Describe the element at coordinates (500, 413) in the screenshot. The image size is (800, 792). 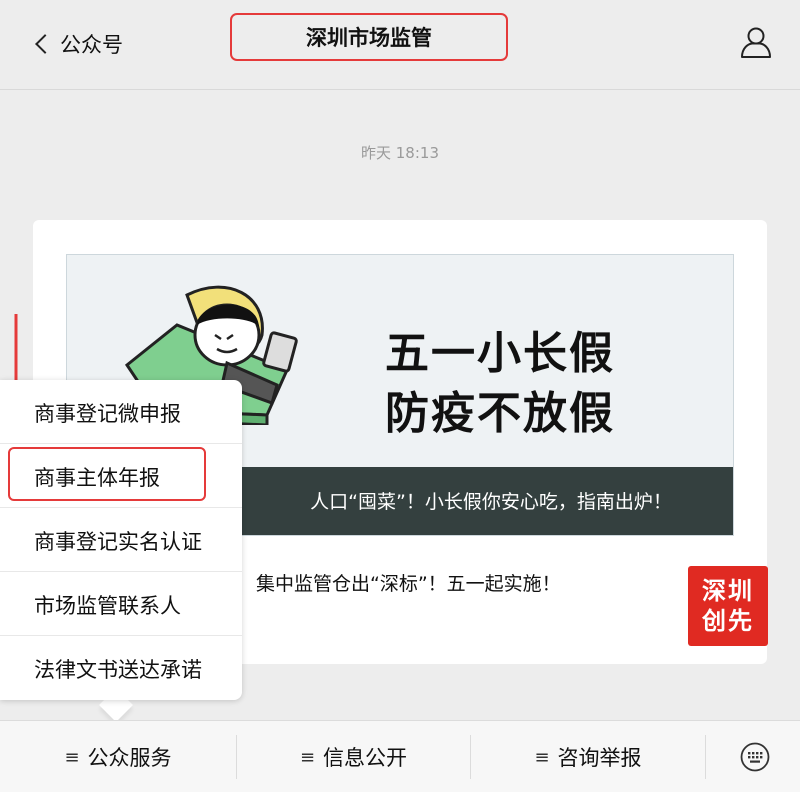
I see `banner-title-line-2: 防疫不放假` at that location.